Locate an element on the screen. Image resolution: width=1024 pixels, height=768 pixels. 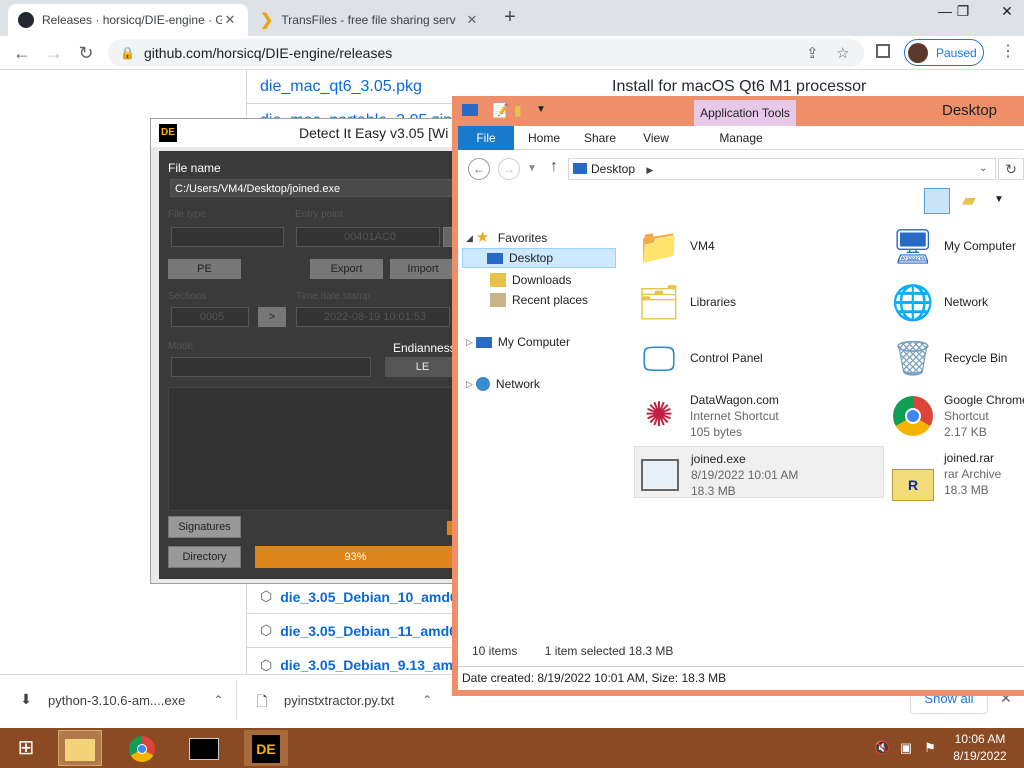
export-button: Export is located at coordinates (346, 269).